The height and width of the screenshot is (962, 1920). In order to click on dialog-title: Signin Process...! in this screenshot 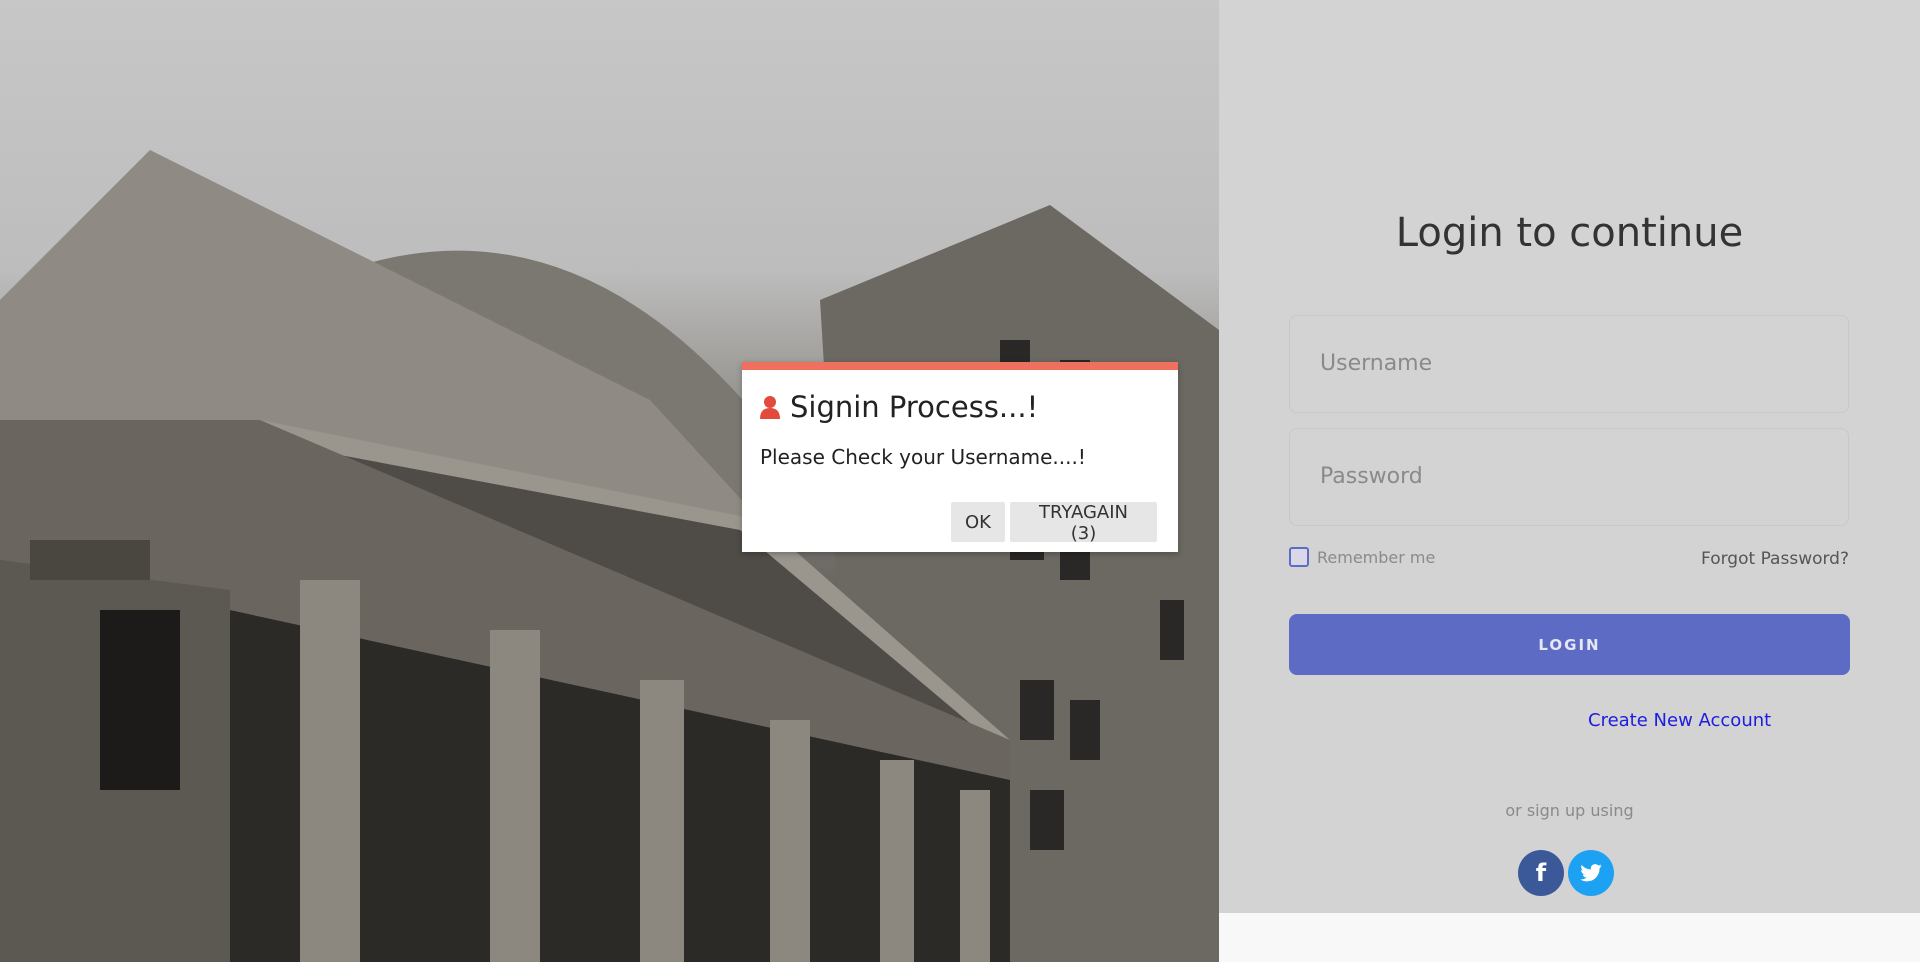, I will do `click(914, 407)`.